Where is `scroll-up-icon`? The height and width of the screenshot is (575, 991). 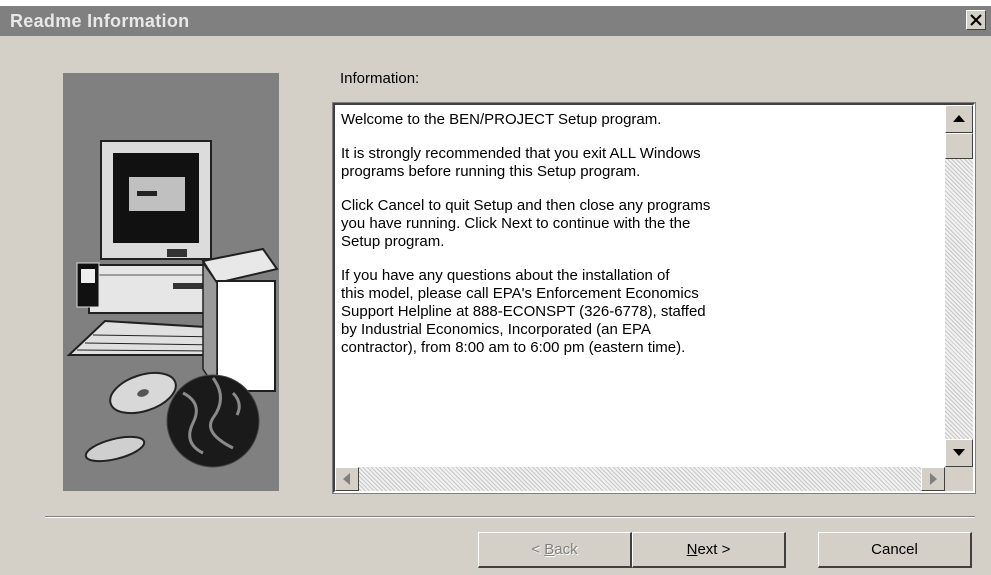 scroll-up-icon is located at coordinates (959, 118).